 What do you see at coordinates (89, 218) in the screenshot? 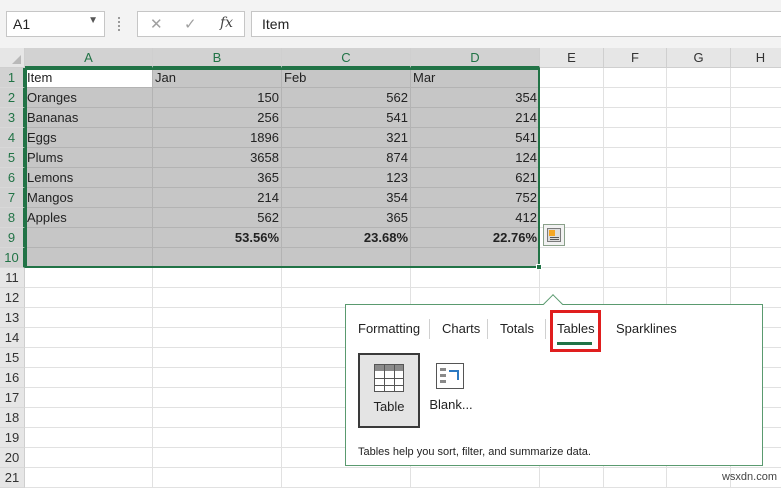
I see `cell-a8: Apples` at bounding box center [89, 218].